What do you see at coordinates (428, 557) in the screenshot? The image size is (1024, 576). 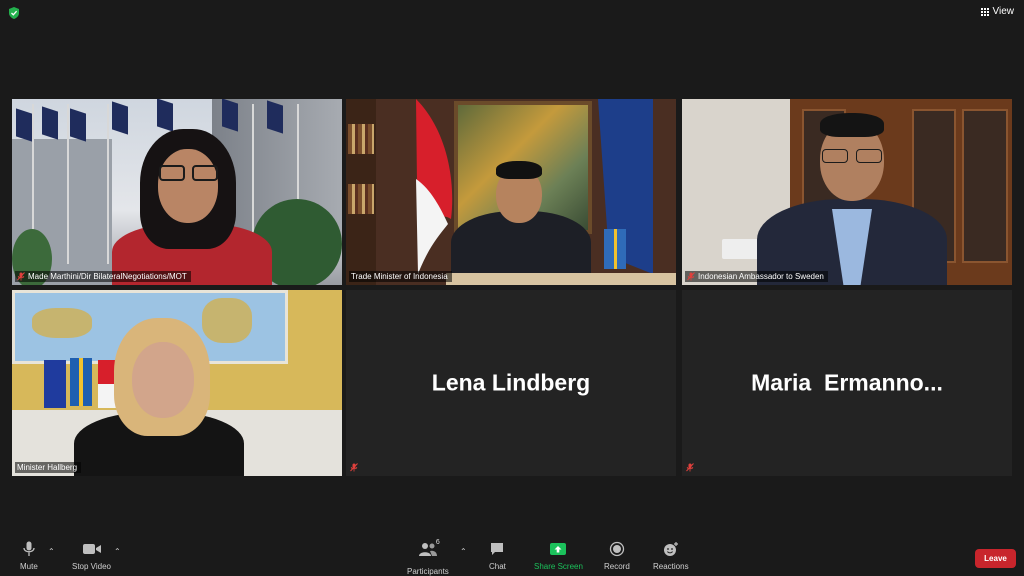 I see `participants-button: 6 Participants` at bounding box center [428, 557].